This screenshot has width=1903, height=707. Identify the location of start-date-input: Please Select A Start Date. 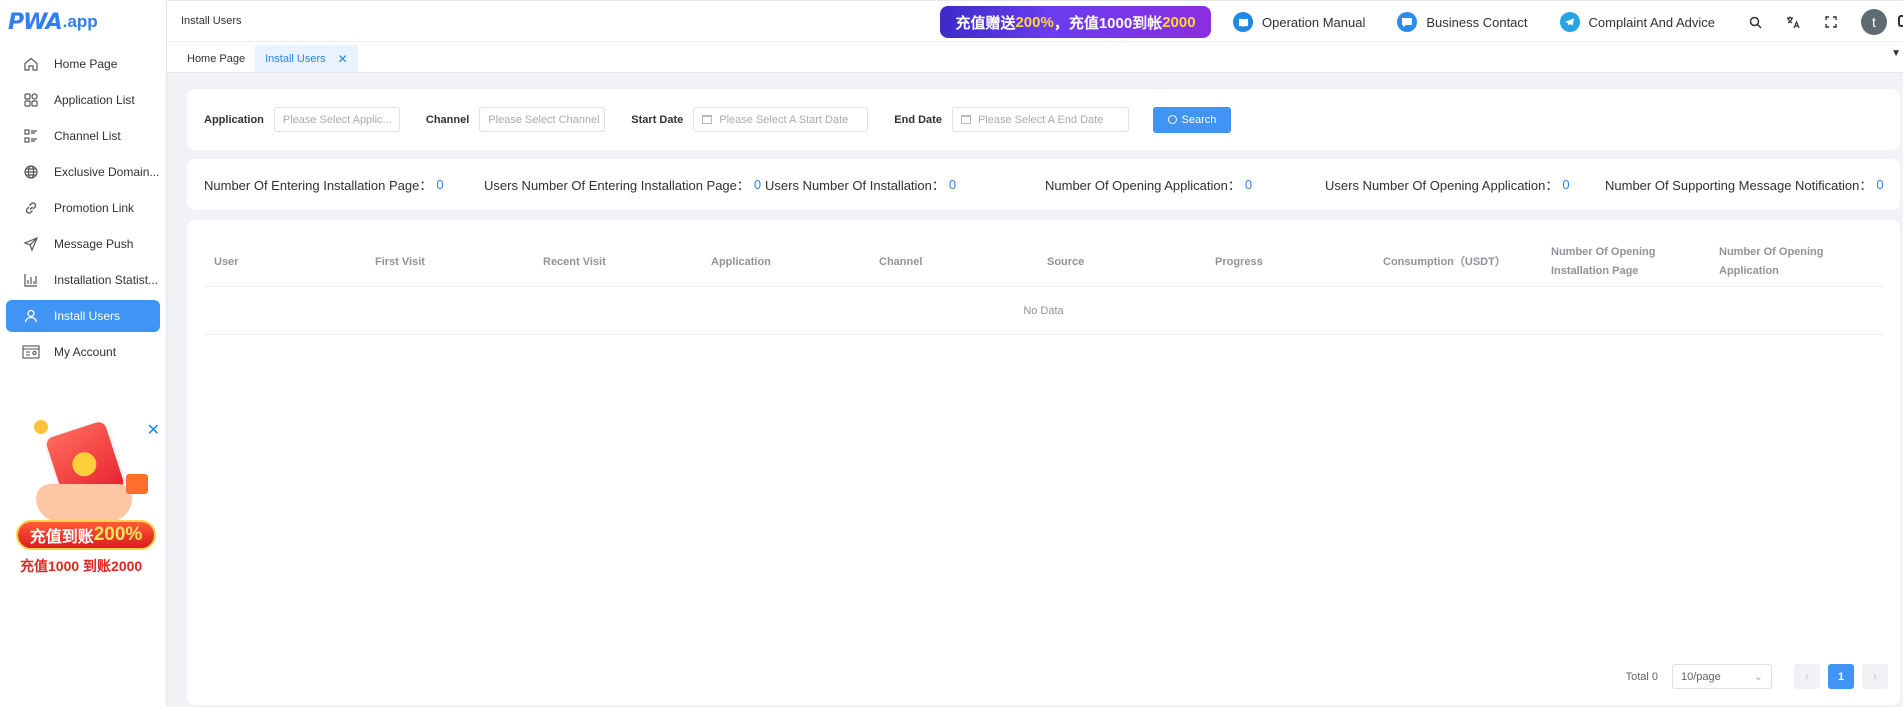
(781, 119).